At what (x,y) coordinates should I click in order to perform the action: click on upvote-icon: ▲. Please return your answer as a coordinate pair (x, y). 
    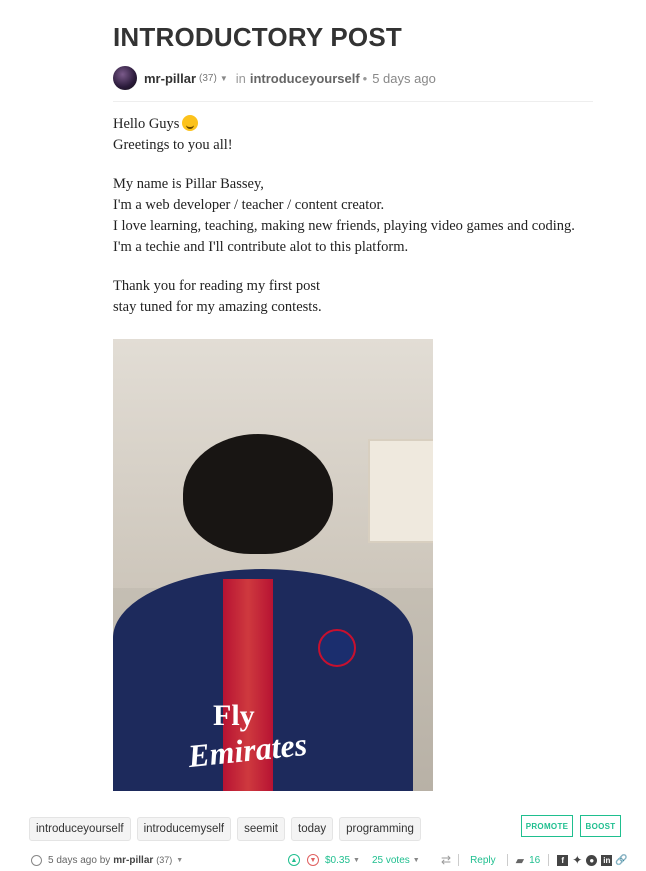
    Looking at the image, I should click on (294, 860).